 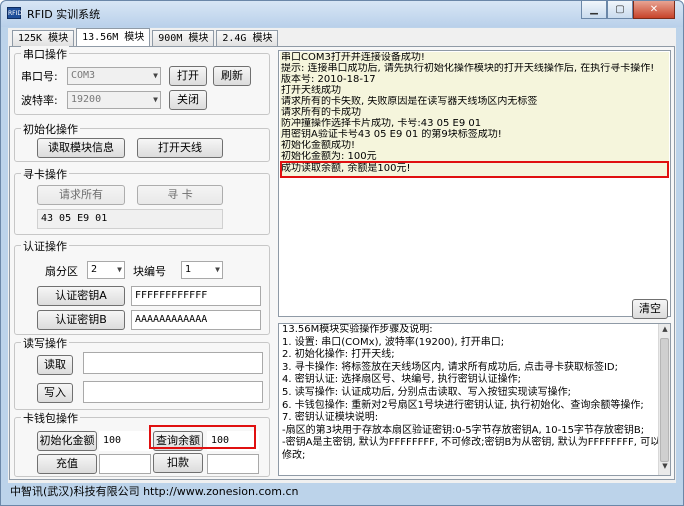 What do you see at coordinates (173, 392) in the screenshot?
I see `write-field` at bounding box center [173, 392].